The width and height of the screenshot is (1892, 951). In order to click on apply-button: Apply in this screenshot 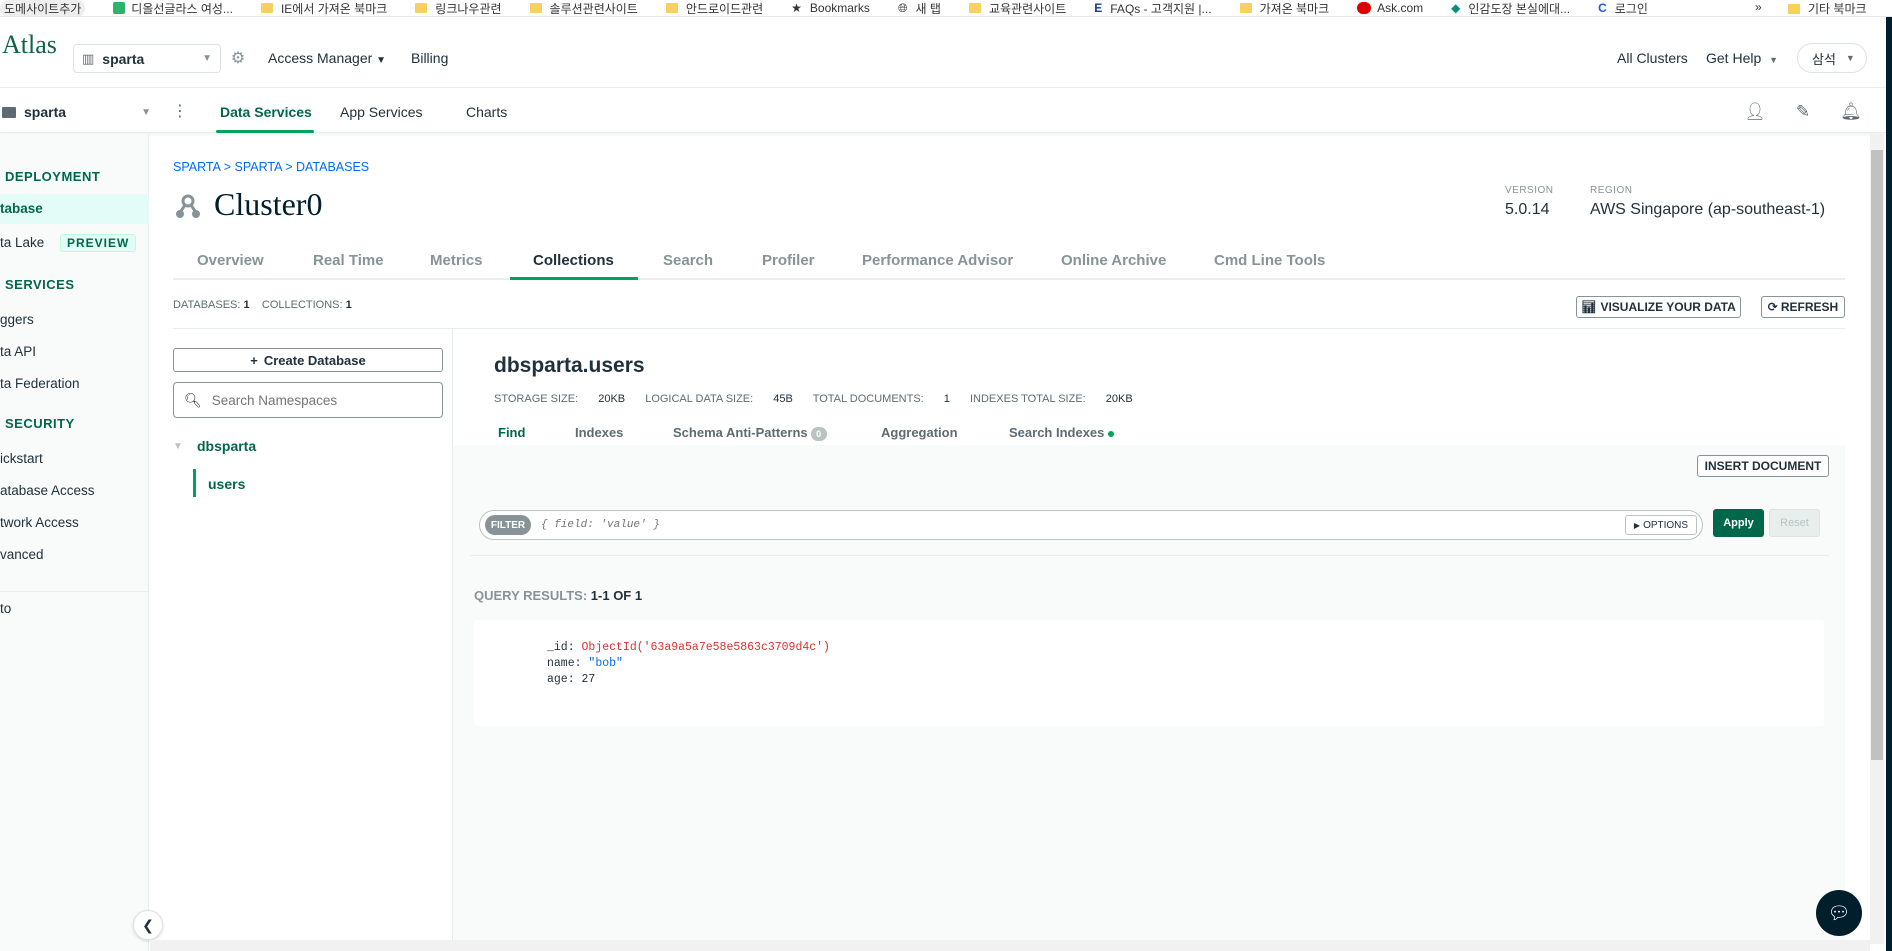, I will do `click(1738, 523)`.